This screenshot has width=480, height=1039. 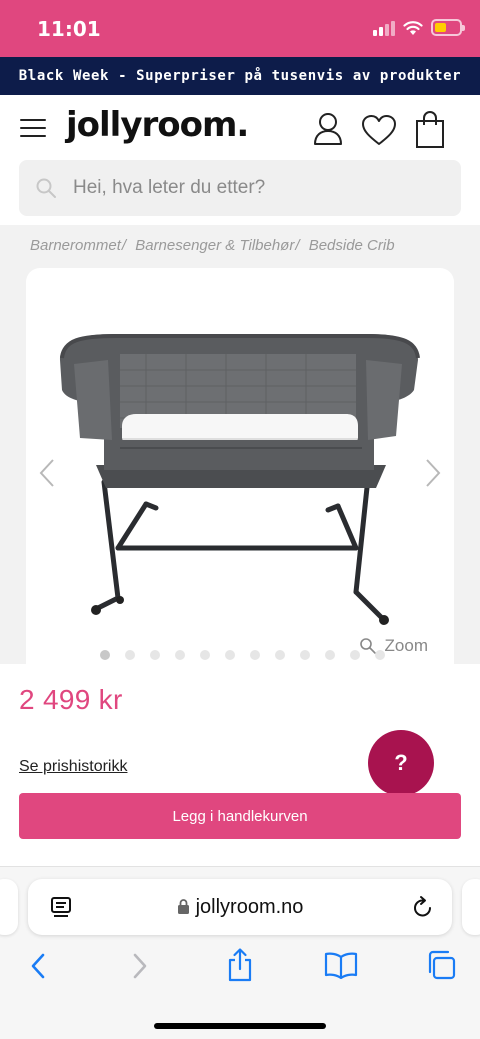 I want to click on help-button: ?, so click(x=401, y=763).